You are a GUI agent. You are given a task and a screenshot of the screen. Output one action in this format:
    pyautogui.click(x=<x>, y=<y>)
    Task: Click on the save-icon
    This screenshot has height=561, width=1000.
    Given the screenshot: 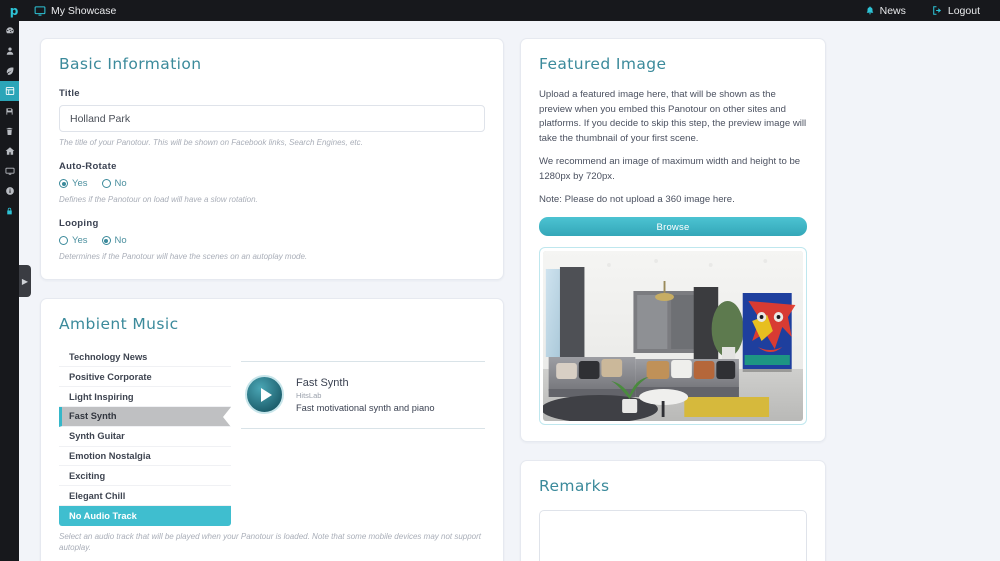 What is the action you would take?
    pyautogui.click(x=9, y=111)
    